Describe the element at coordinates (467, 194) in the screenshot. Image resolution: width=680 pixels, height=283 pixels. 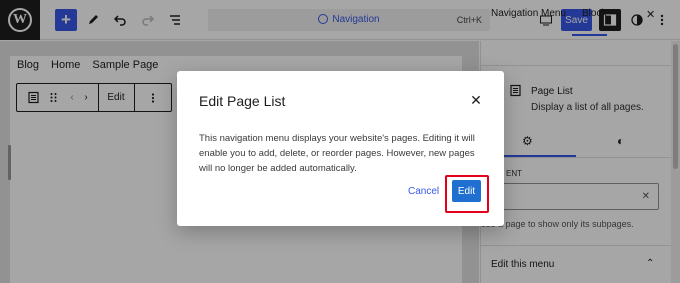
I see `highlight-box` at that location.